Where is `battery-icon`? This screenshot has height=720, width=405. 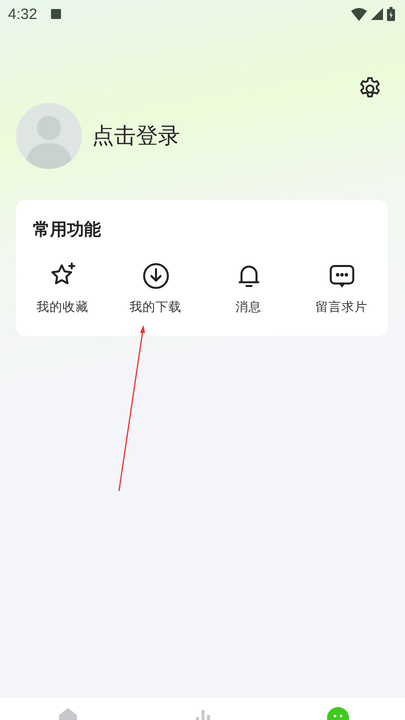
battery-icon is located at coordinates (391, 14).